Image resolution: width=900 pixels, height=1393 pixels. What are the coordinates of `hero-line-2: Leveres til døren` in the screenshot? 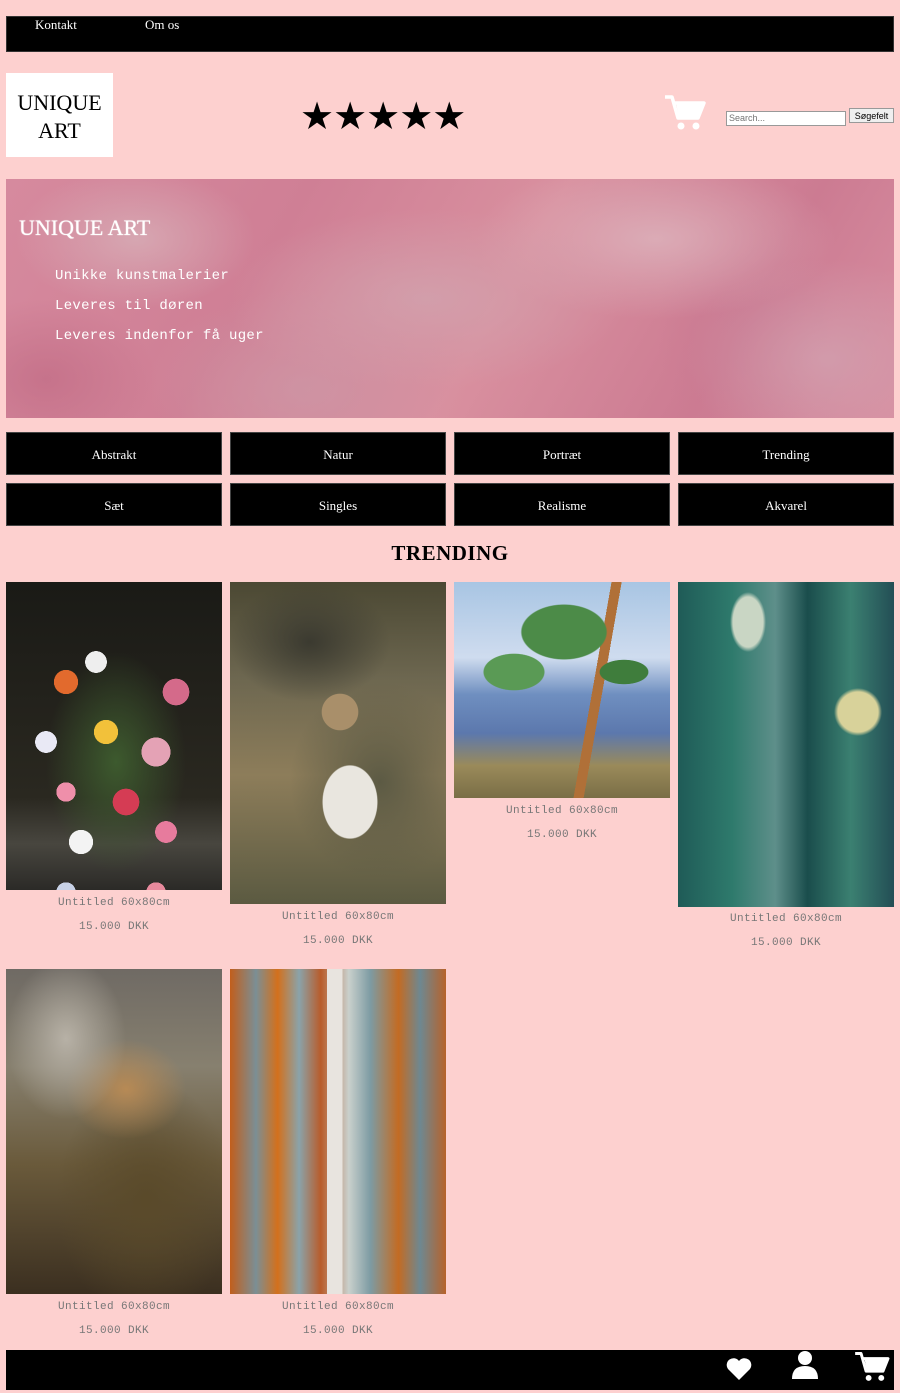 It's located at (129, 306).